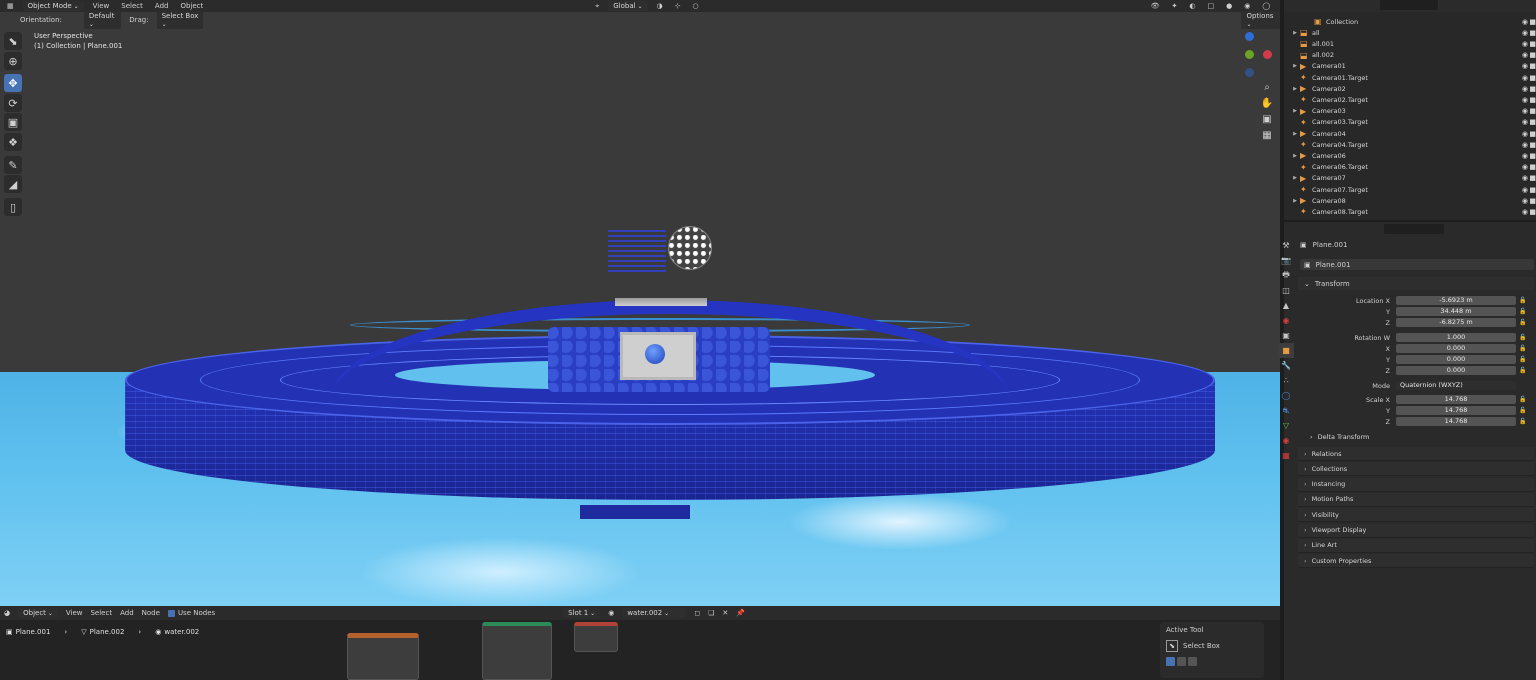 The height and width of the screenshot is (680, 1536). What do you see at coordinates (1247, 6) in the screenshot?
I see `shading-material-icon: ◉` at bounding box center [1247, 6].